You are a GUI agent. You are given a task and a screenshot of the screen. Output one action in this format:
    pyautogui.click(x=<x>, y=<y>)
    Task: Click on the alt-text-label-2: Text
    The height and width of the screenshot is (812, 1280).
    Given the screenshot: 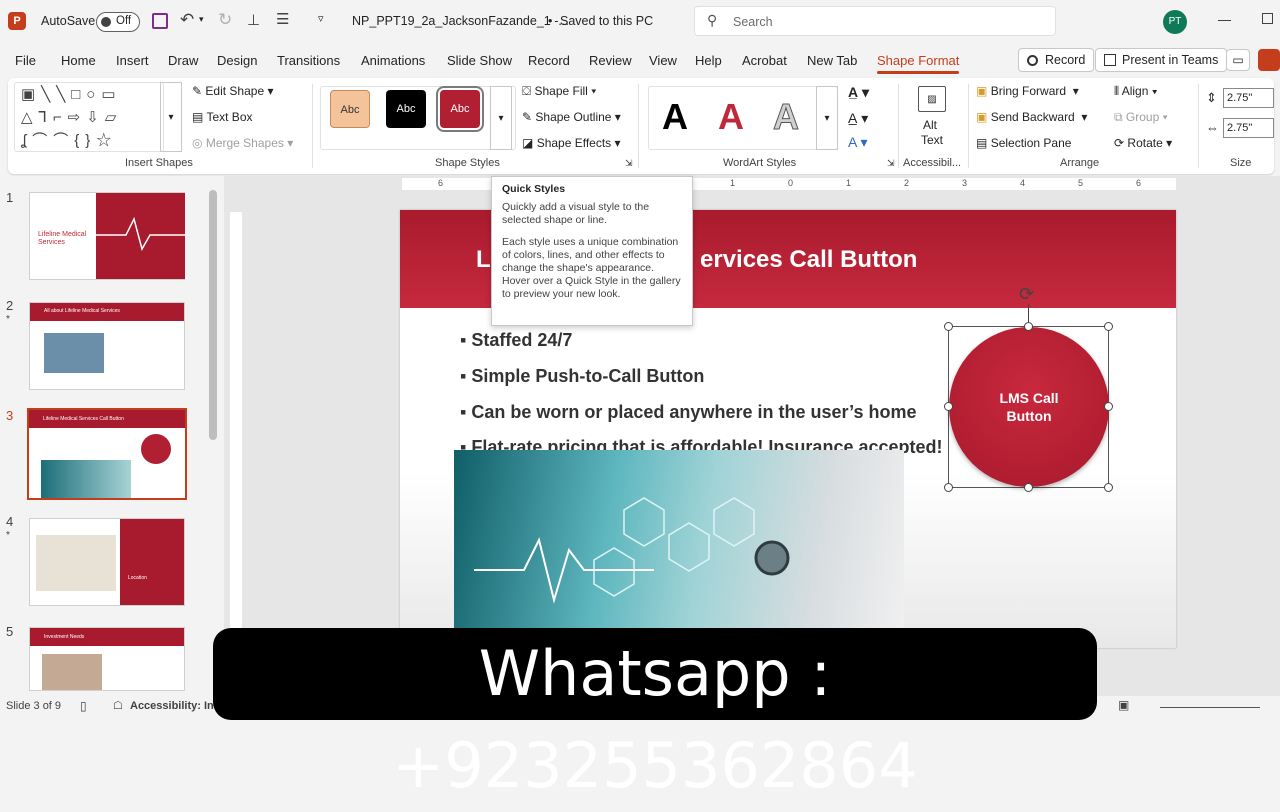 What is the action you would take?
    pyautogui.click(x=932, y=140)
    